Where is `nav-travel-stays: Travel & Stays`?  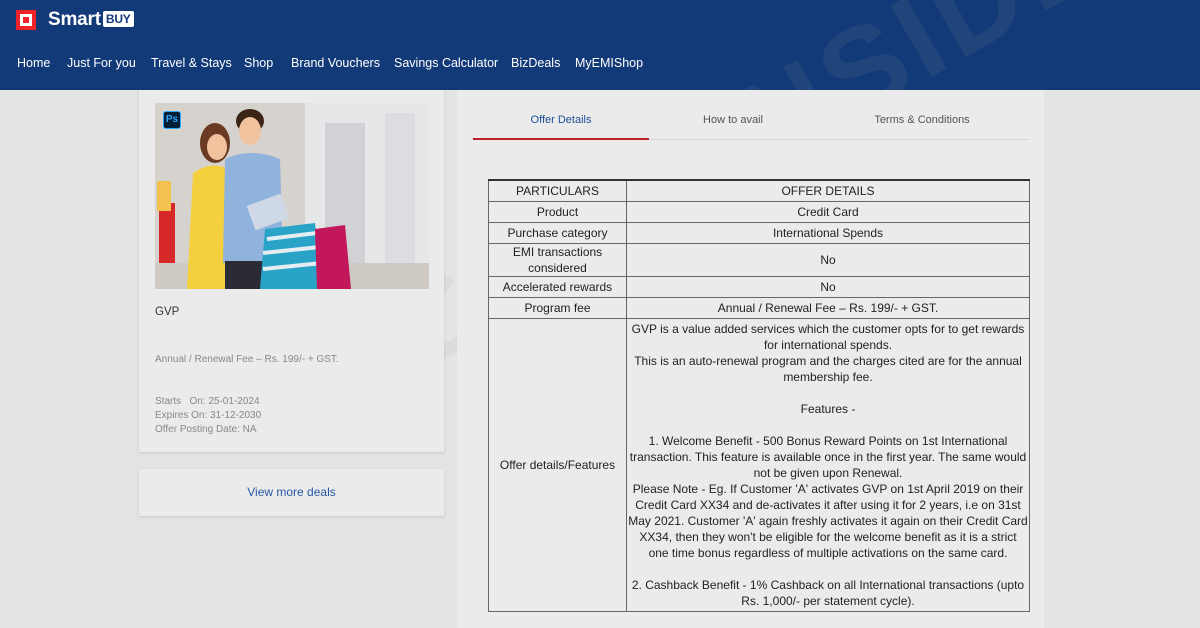 nav-travel-stays: Travel & Stays is located at coordinates (191, 63).